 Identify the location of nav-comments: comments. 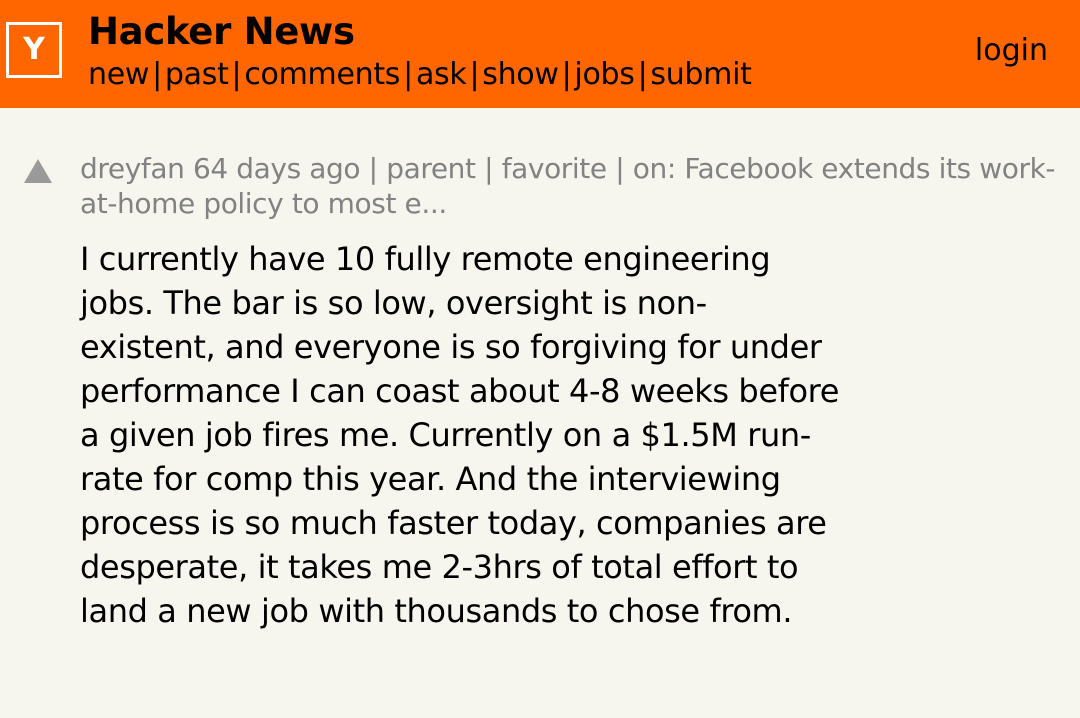
(322, 74).